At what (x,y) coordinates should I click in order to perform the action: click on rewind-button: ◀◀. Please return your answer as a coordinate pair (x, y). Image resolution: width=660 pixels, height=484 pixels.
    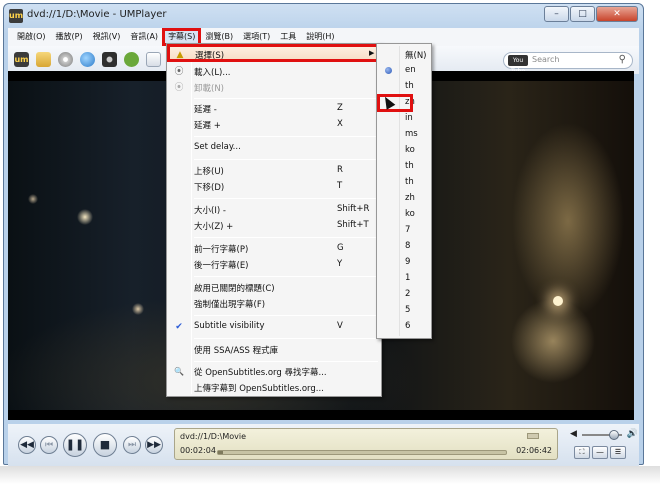
    Looking at the image, I should click on (27, 445).